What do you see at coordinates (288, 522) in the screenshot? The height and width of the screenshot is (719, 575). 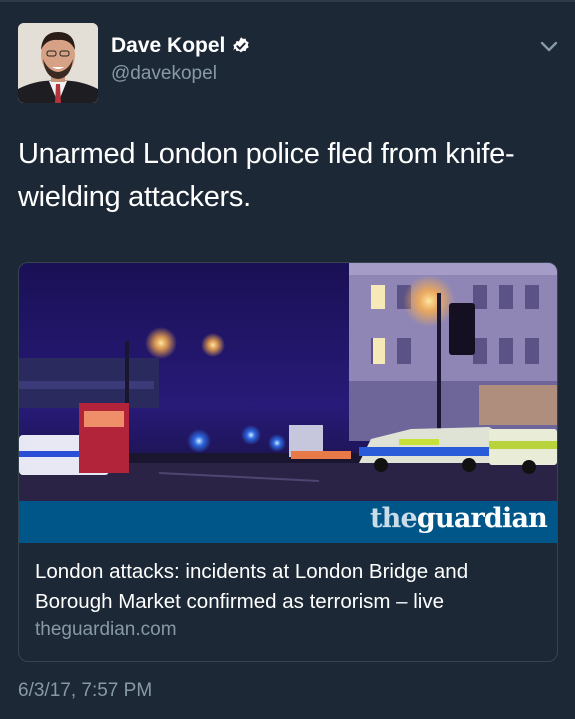 I see `publisher-banner: theguardian` at bounding box center [288, 522].